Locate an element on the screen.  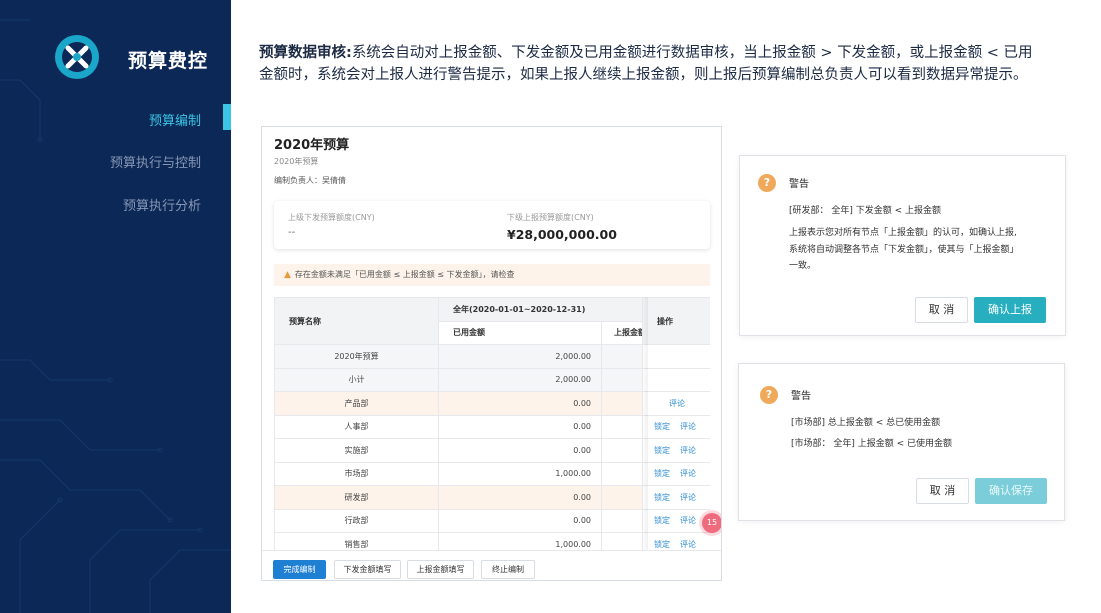
sidebar-item-budget-analysis: 预算执行分析 is located at coordinates (162, 204).